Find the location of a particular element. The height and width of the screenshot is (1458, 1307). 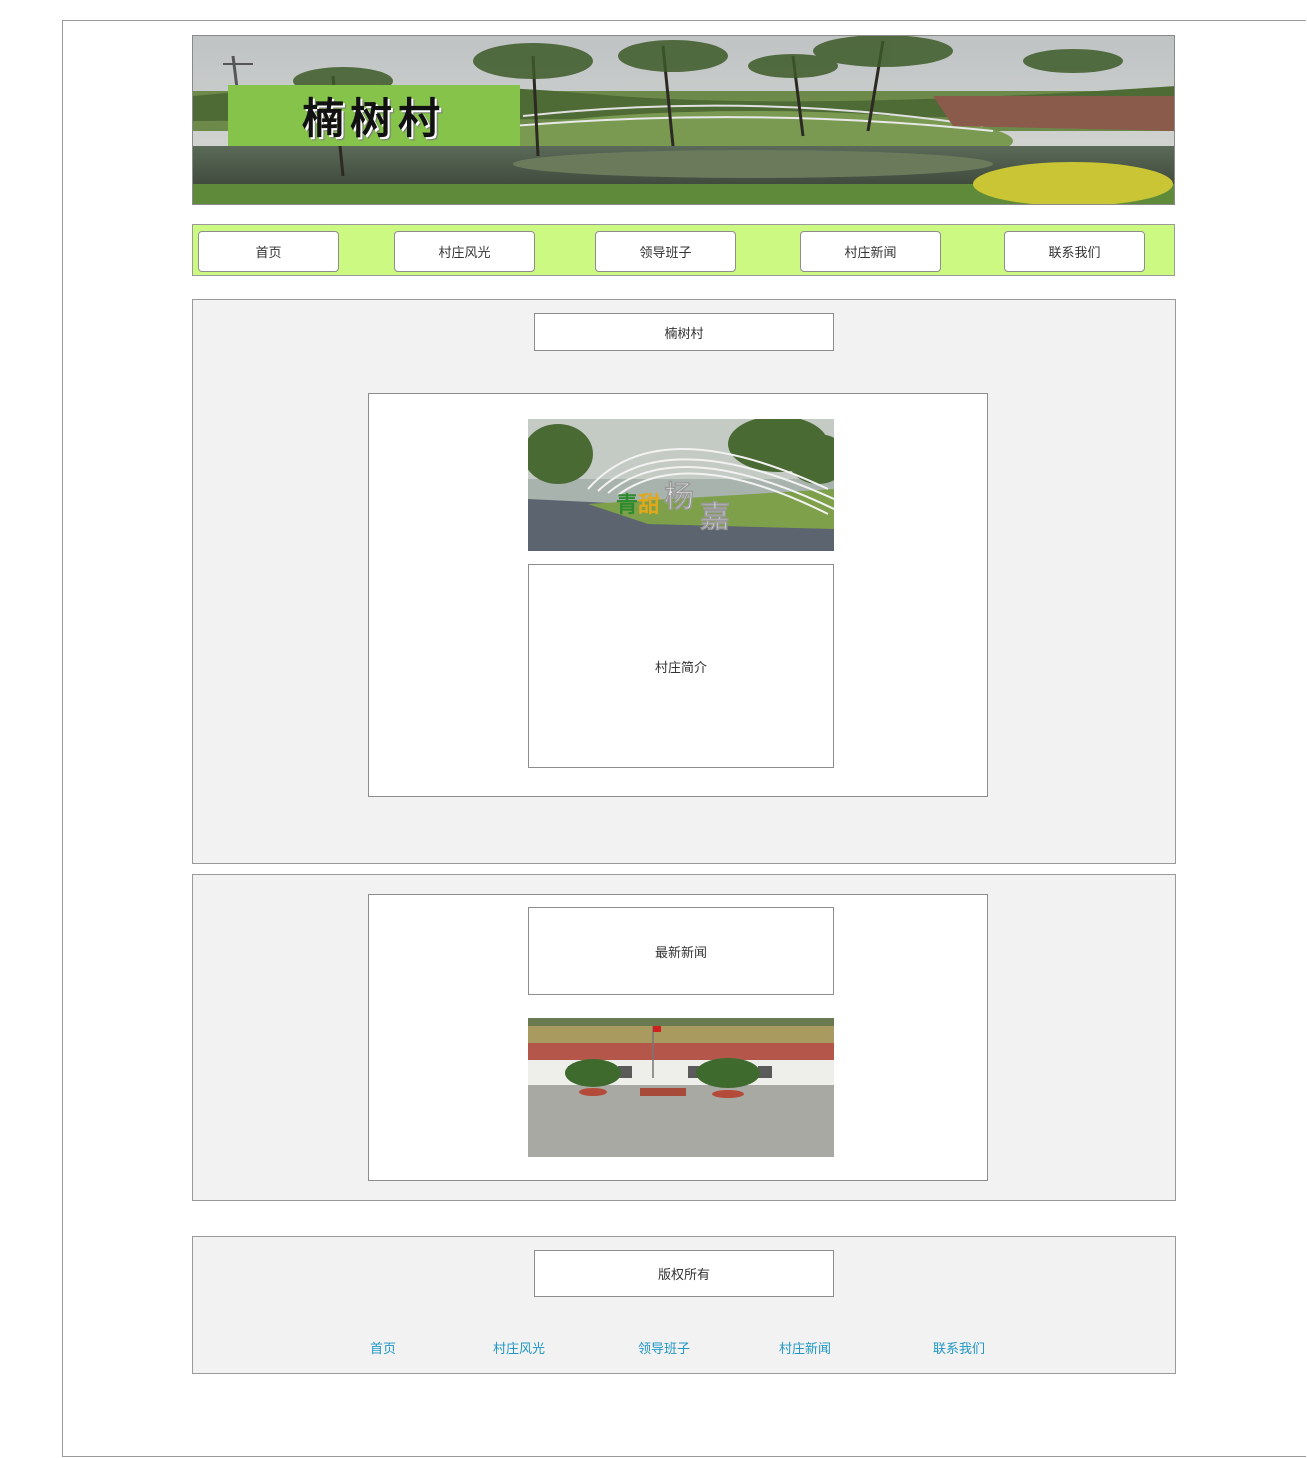

sign-char-2: 甜 is located at coordinates (649, 505).